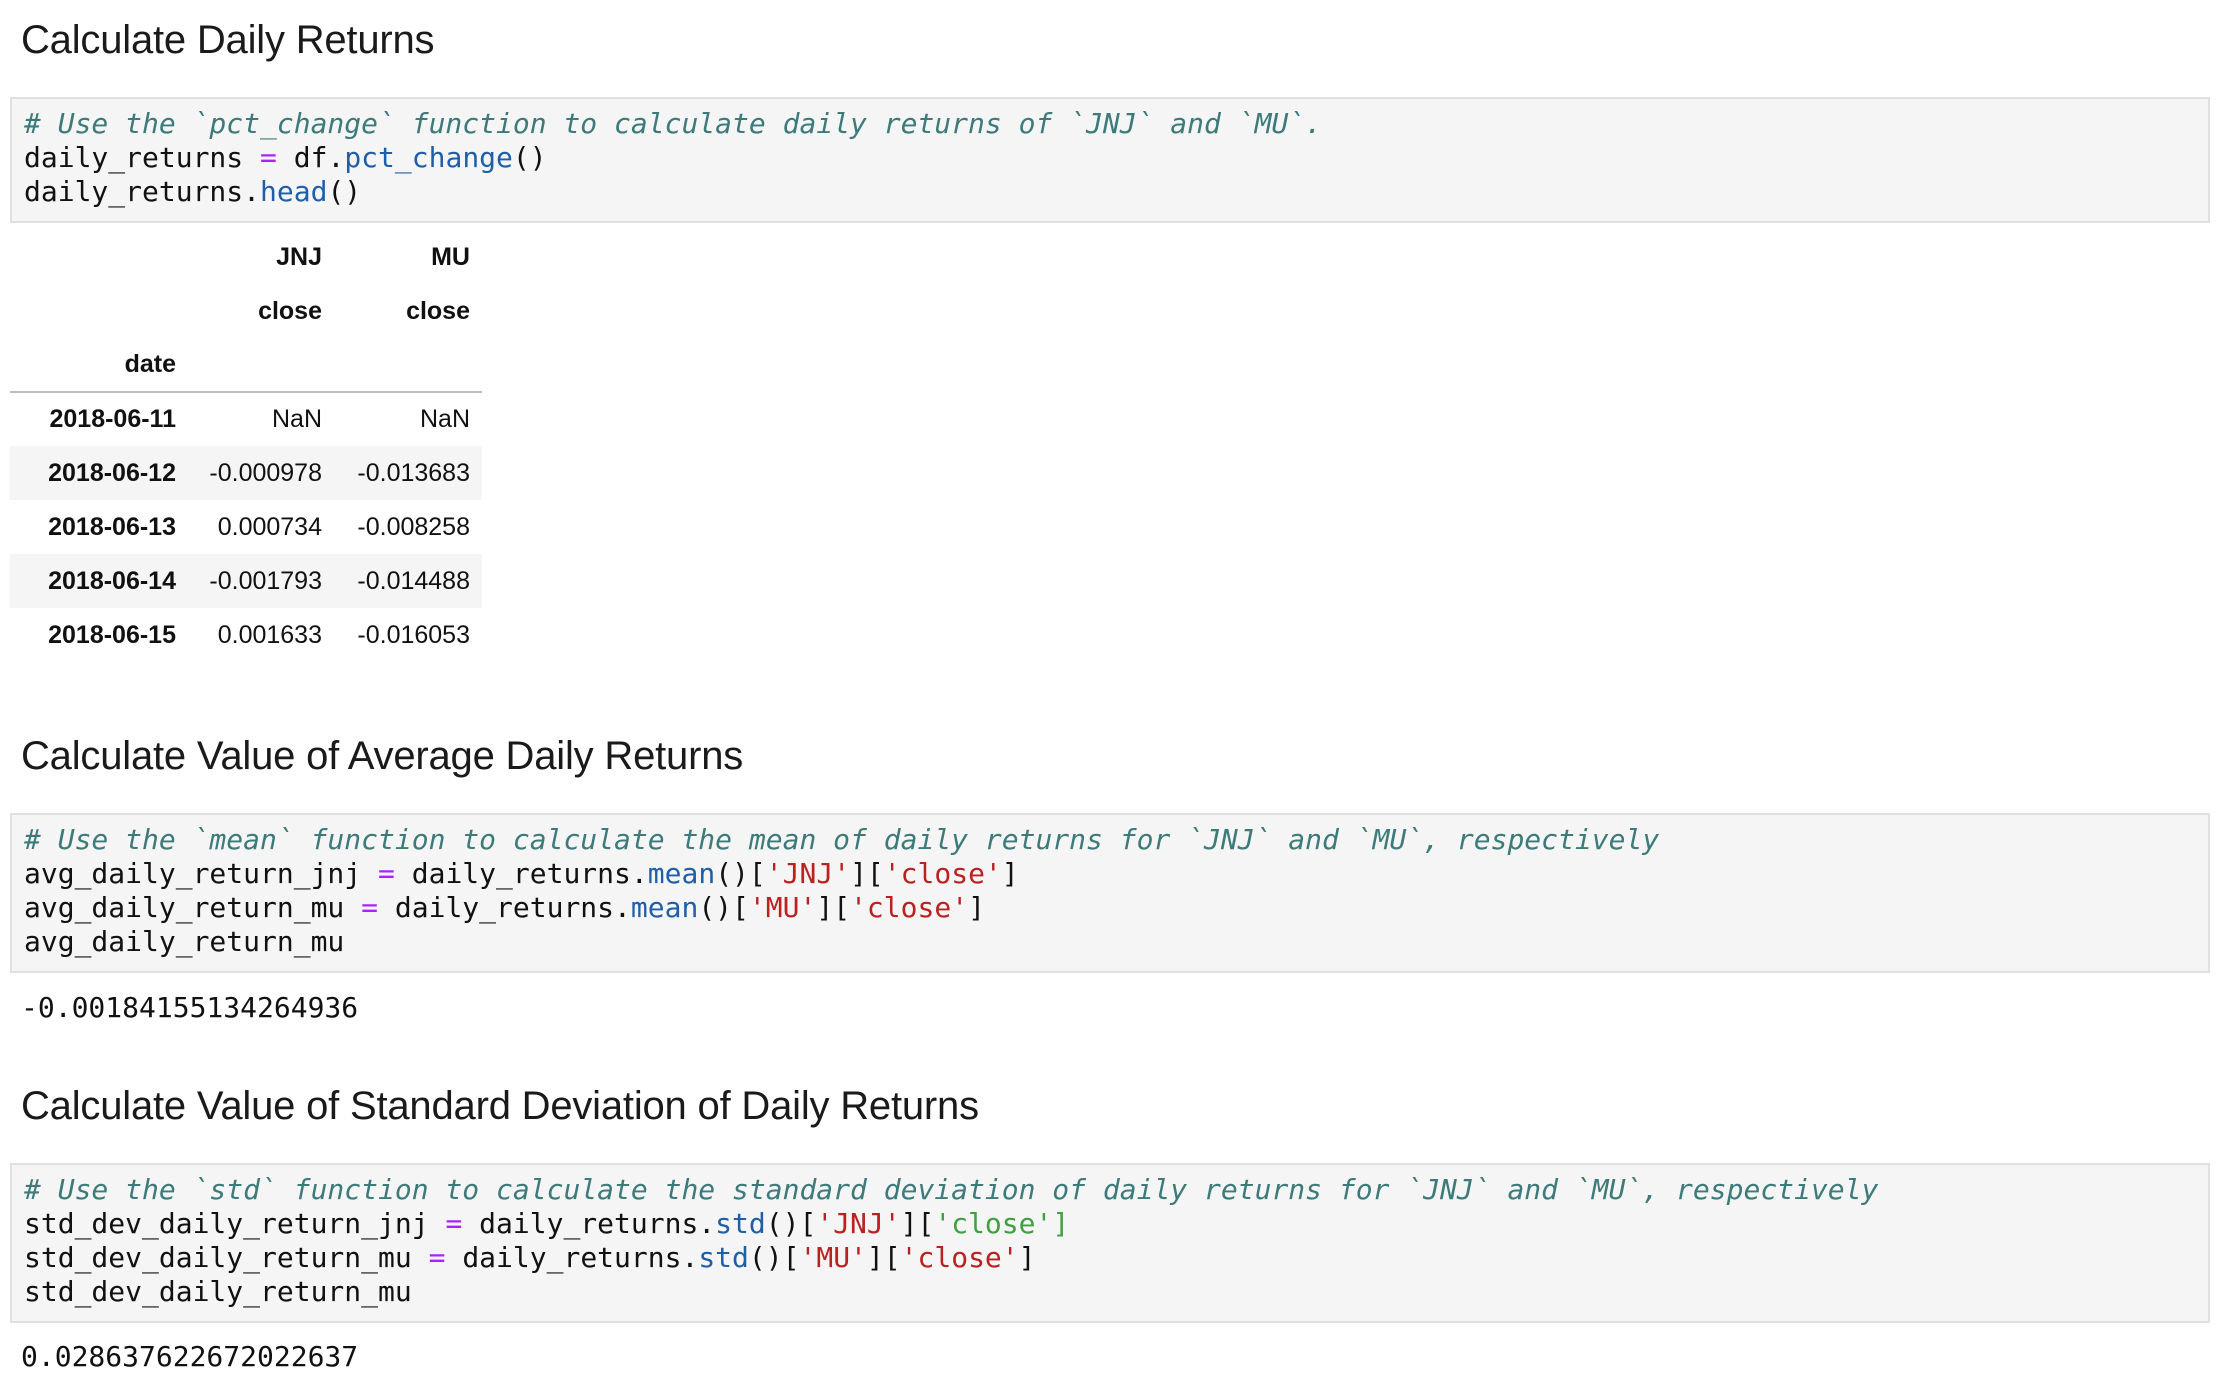 Image resolution: width=2220 pixels, height=1396 pixels. Describe the element at coordinates (112, 419) in the screenshot. I see `row-index-date: 2018-06-11` at that location.